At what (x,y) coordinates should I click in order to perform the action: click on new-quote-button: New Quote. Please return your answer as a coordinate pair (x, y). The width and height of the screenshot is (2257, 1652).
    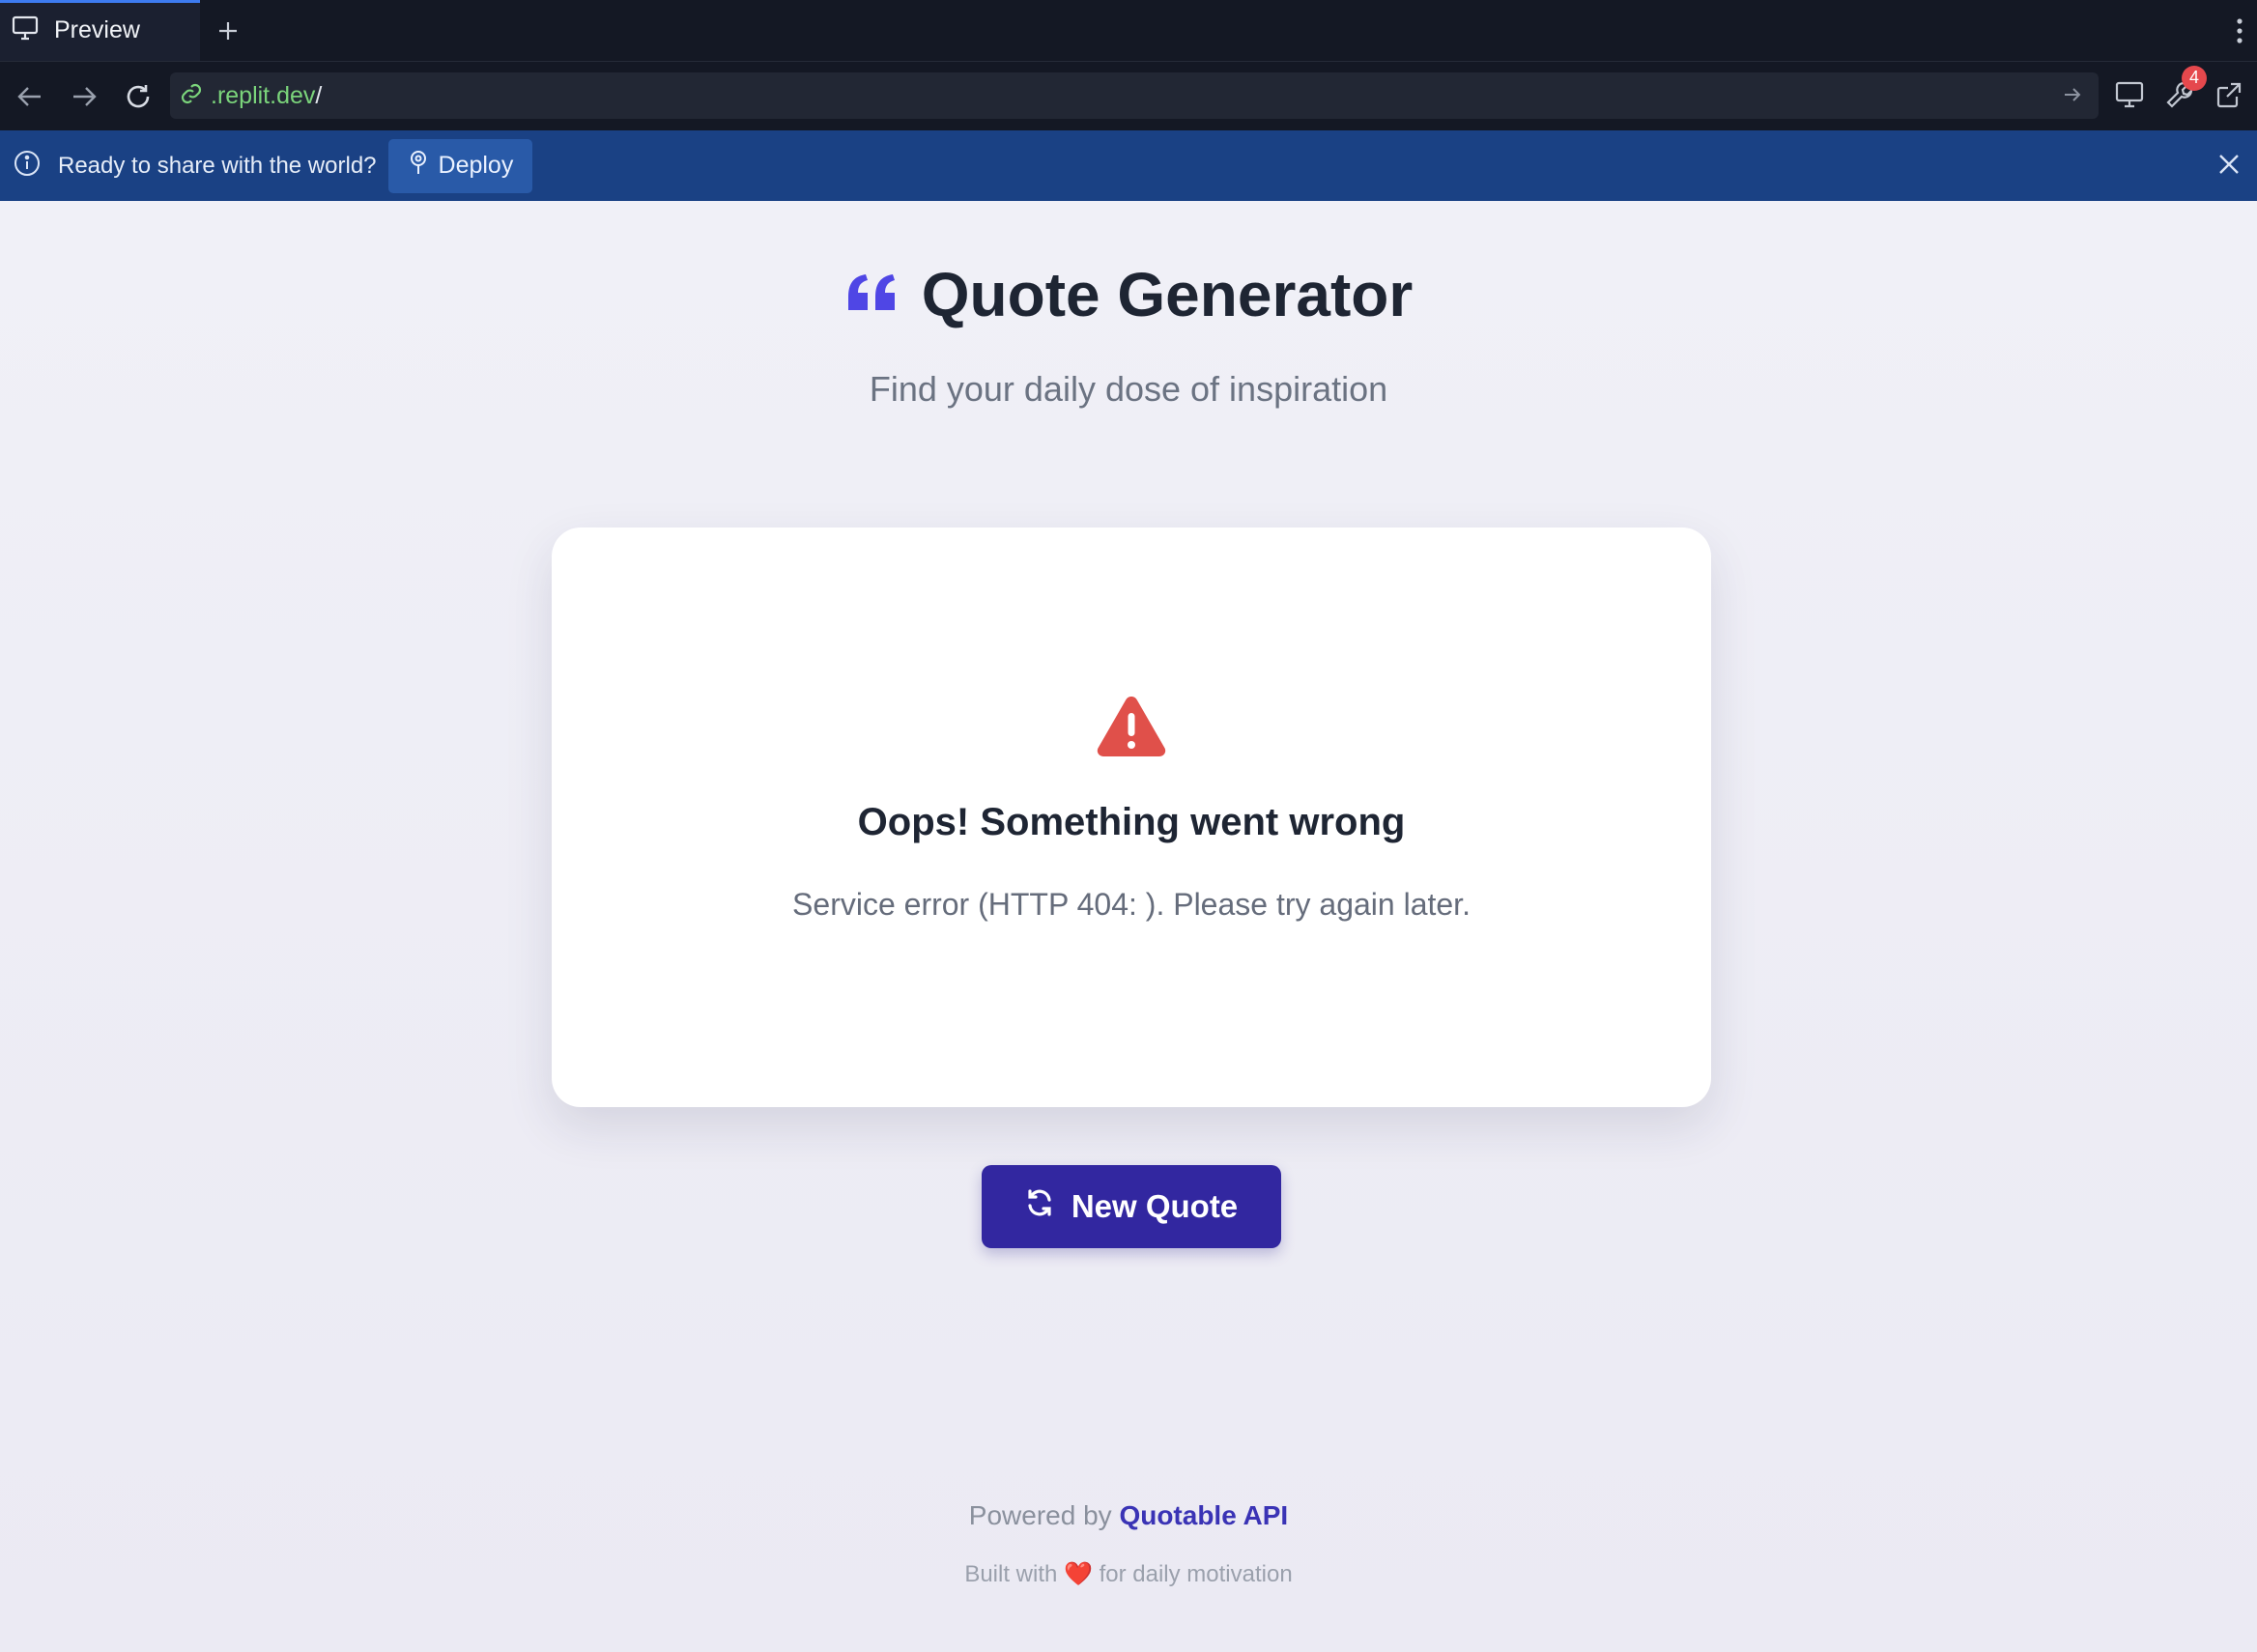
    Looking at the image, I should click on (1131, 1206).